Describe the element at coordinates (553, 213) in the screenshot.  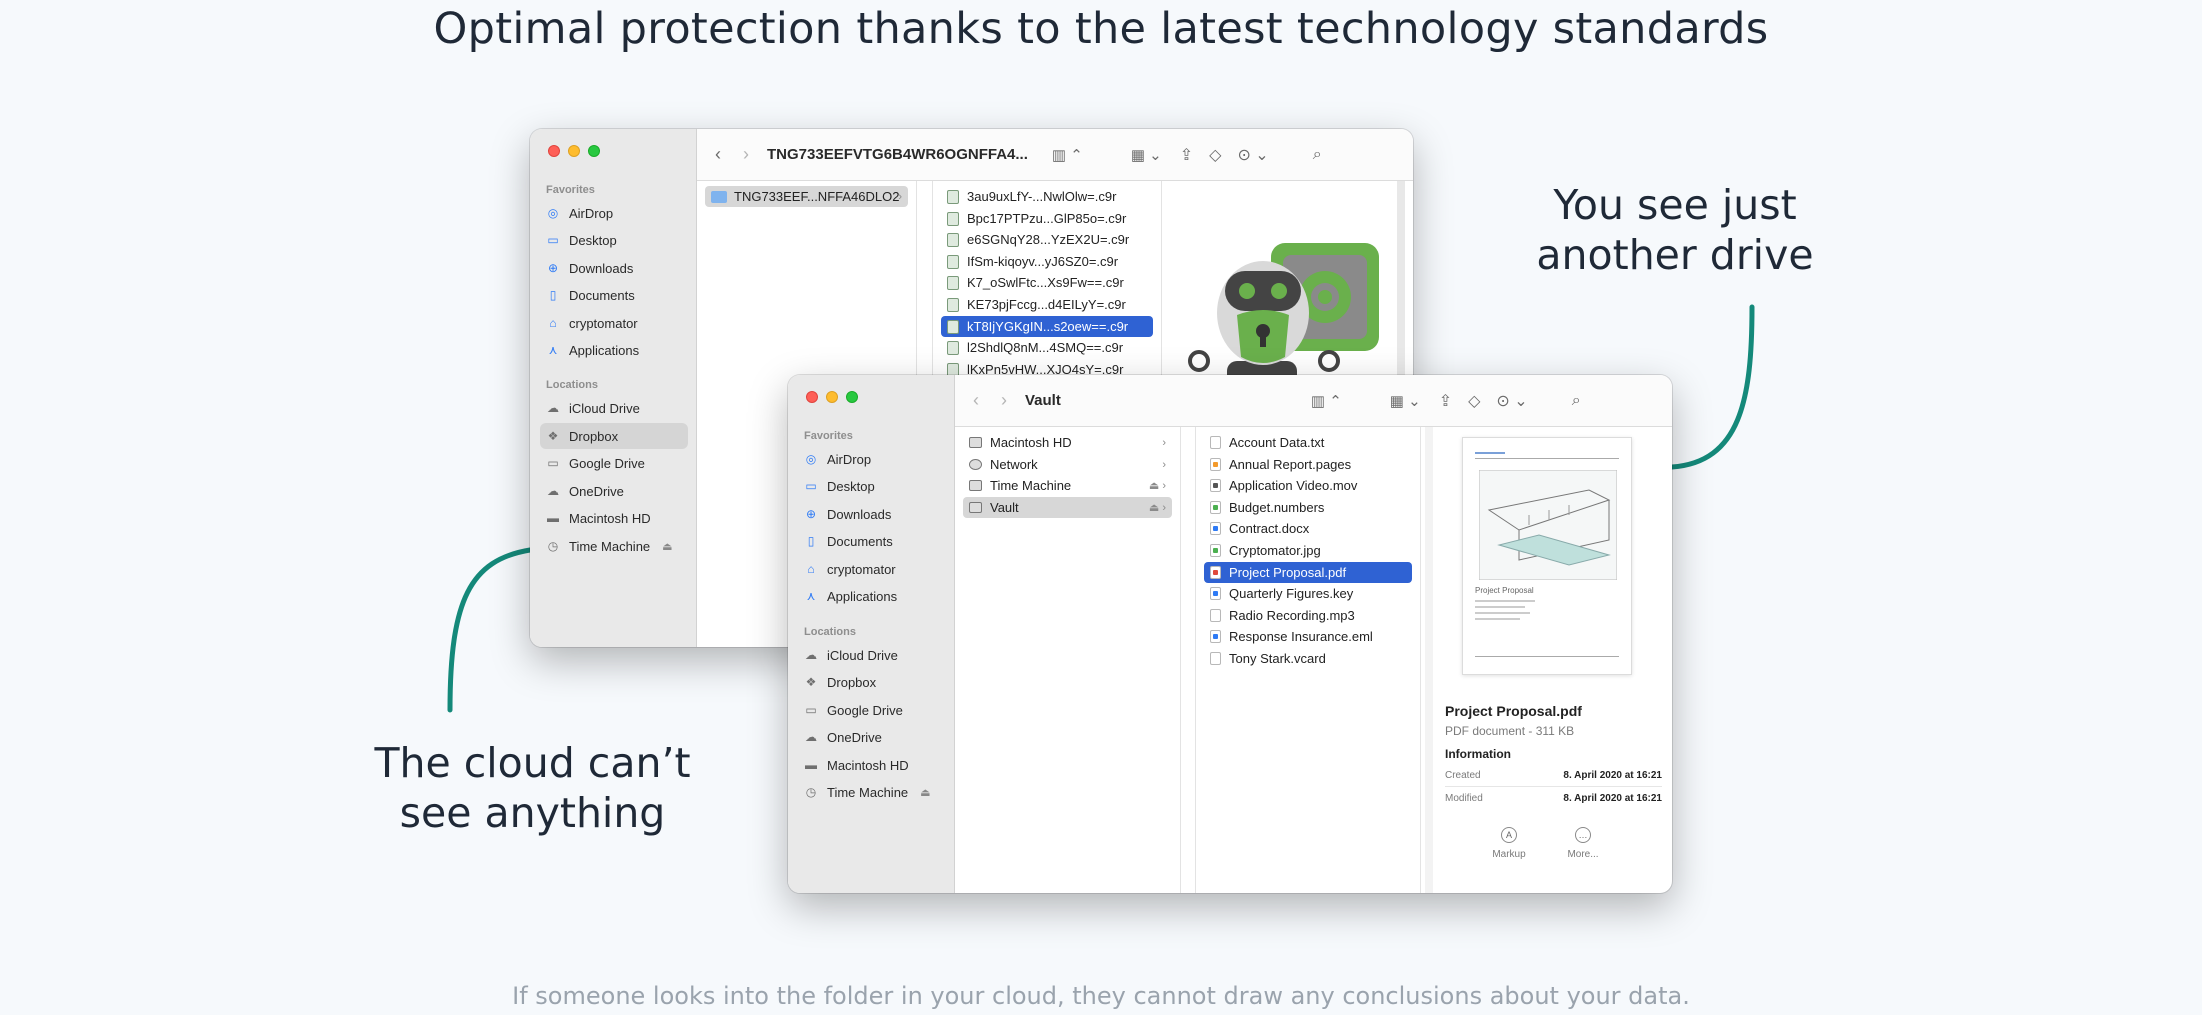
I see `airdrop-icon: ◎` at that location.